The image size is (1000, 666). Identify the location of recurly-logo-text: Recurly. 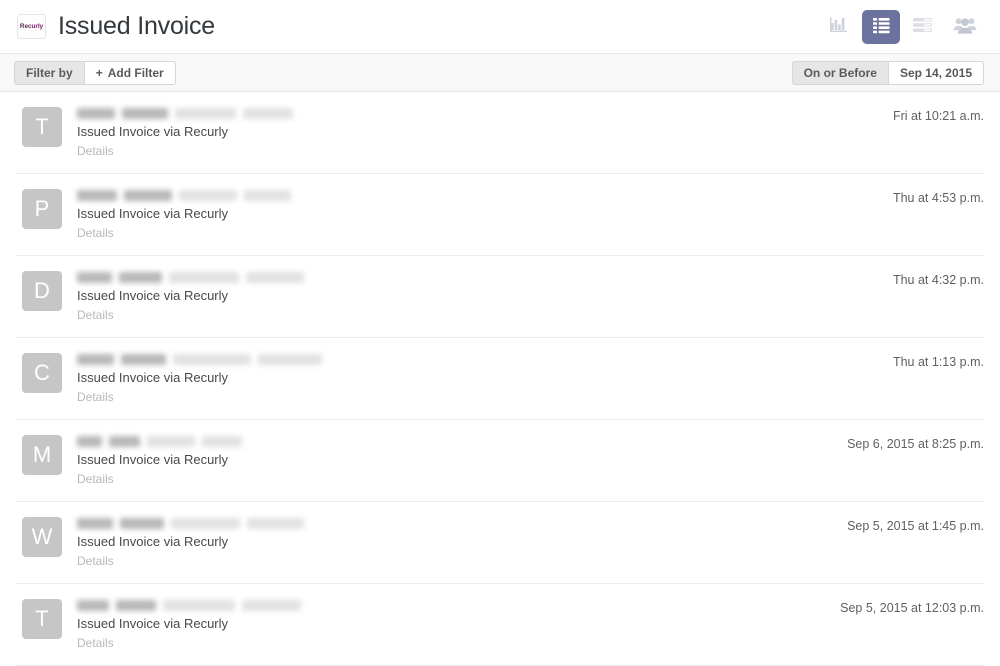
(31, 26).